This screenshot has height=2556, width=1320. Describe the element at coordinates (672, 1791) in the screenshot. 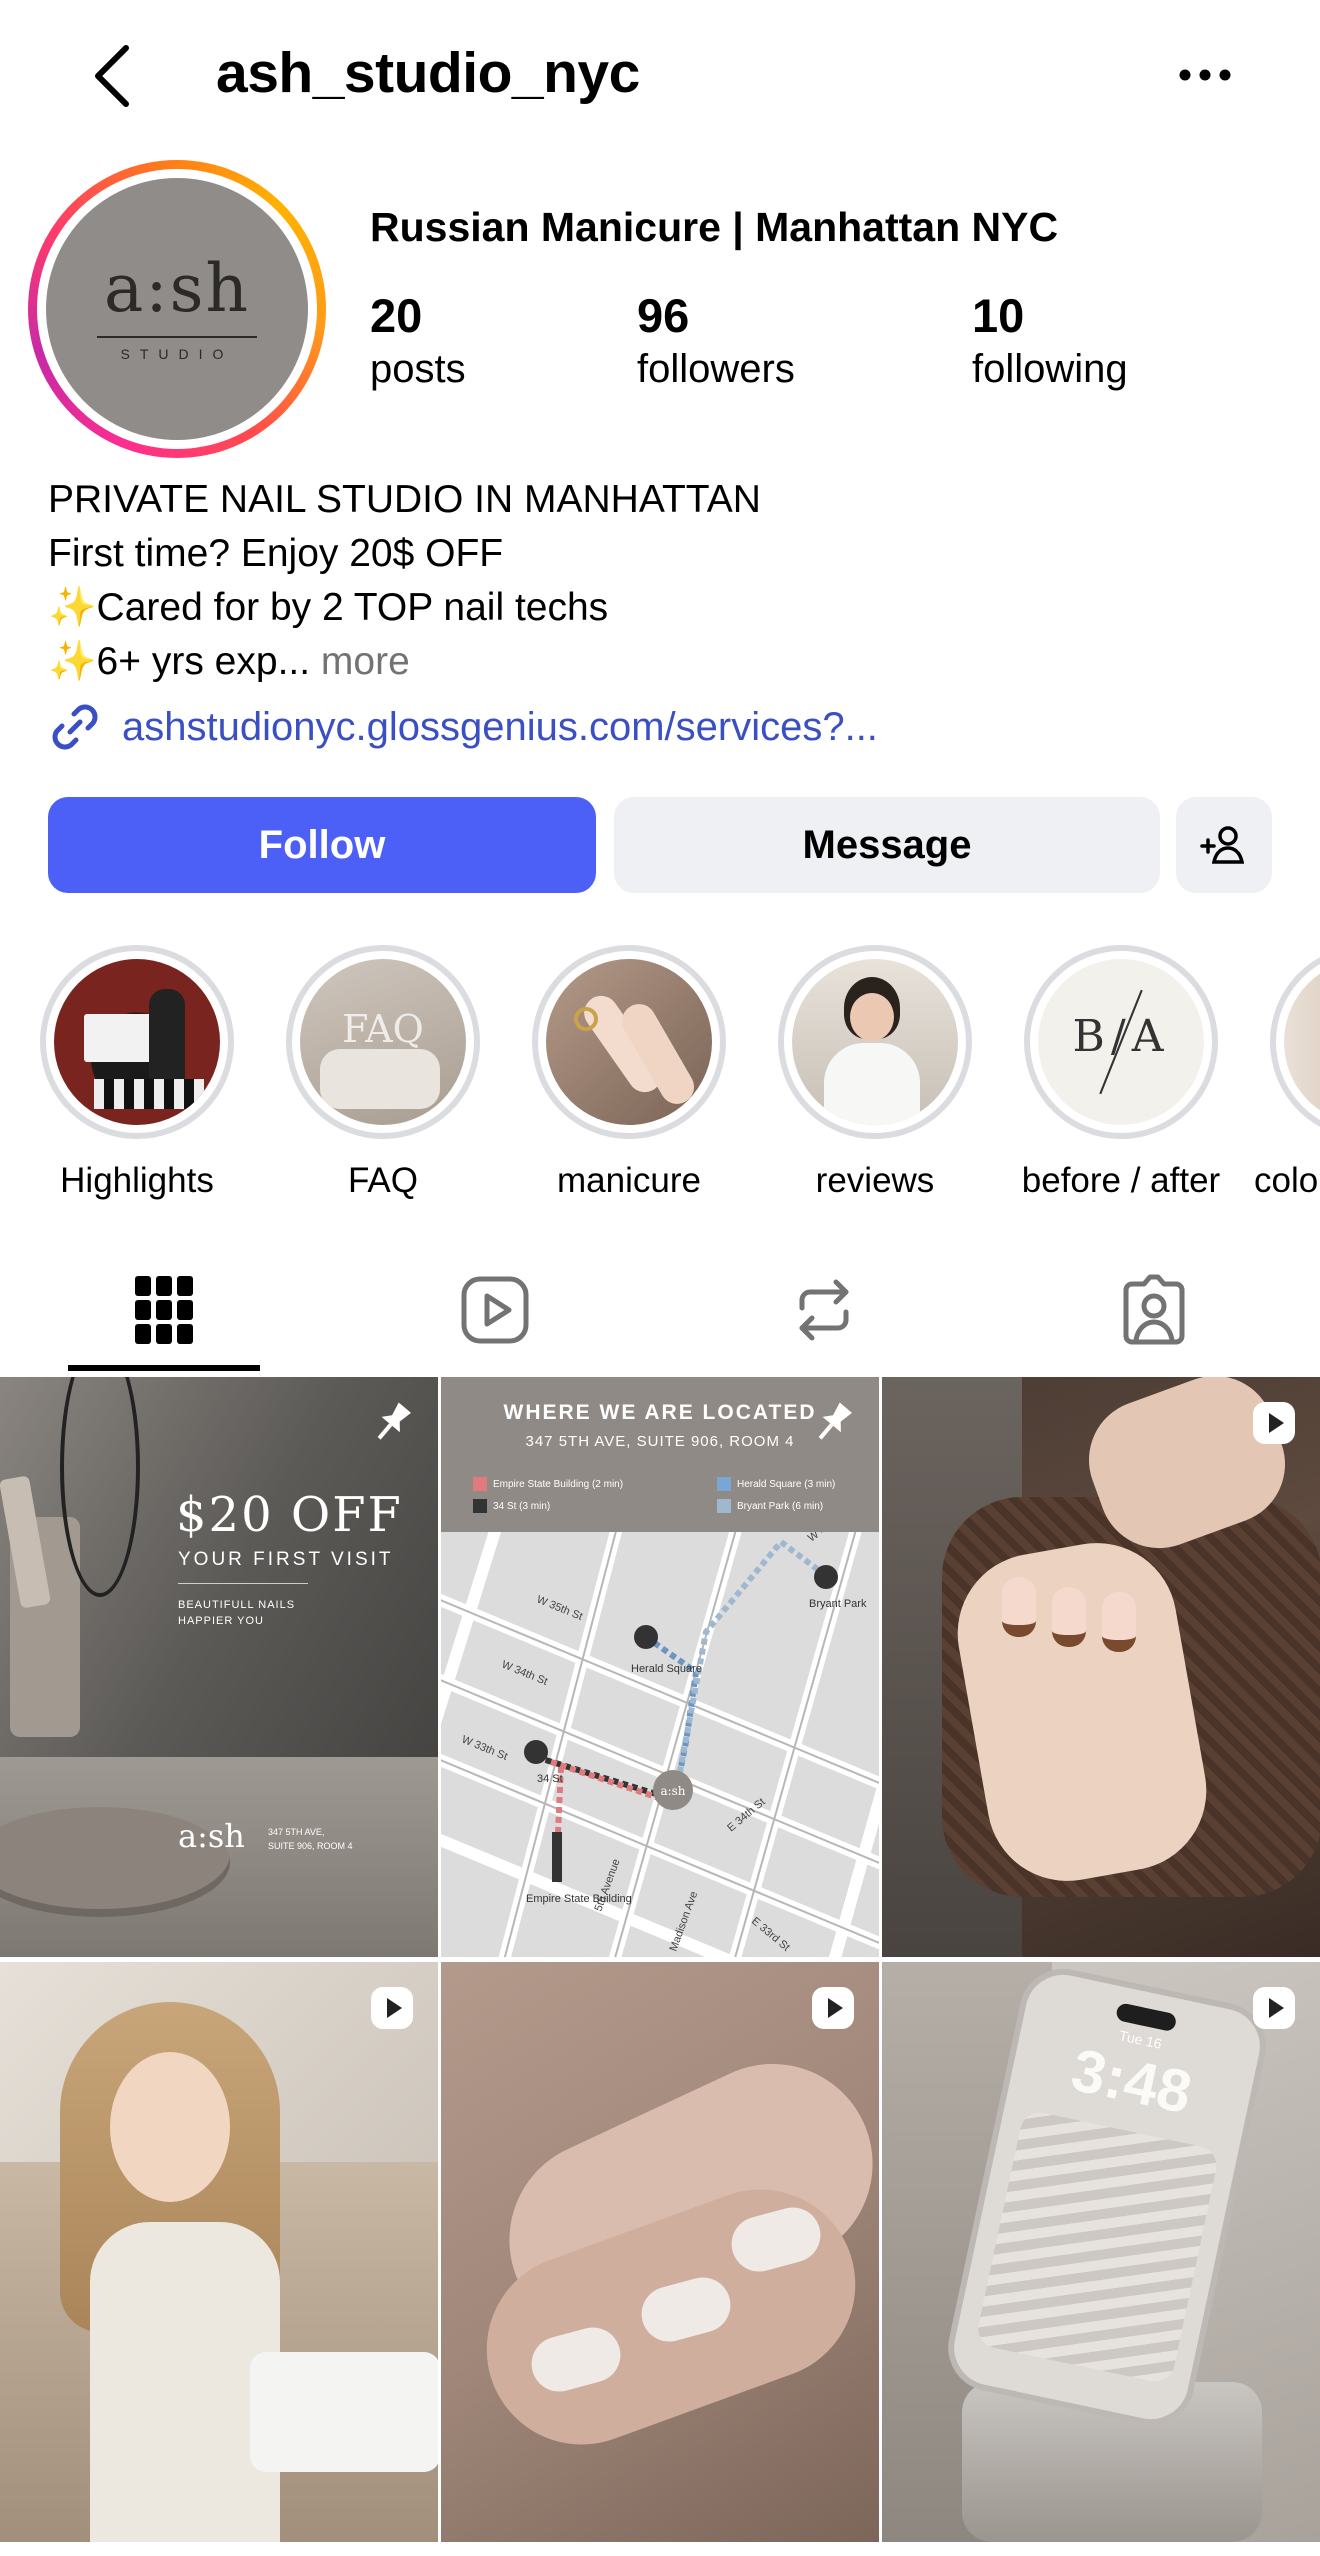

I see `map-pin-label: a:sh` at that location.